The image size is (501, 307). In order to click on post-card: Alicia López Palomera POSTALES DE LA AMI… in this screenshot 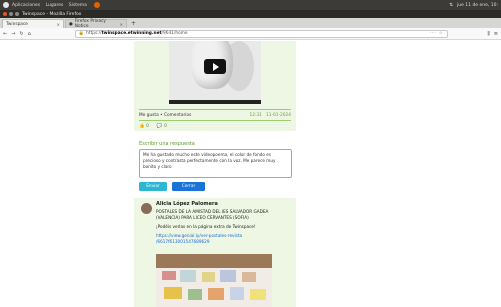, I will do `click(215, 252)`.